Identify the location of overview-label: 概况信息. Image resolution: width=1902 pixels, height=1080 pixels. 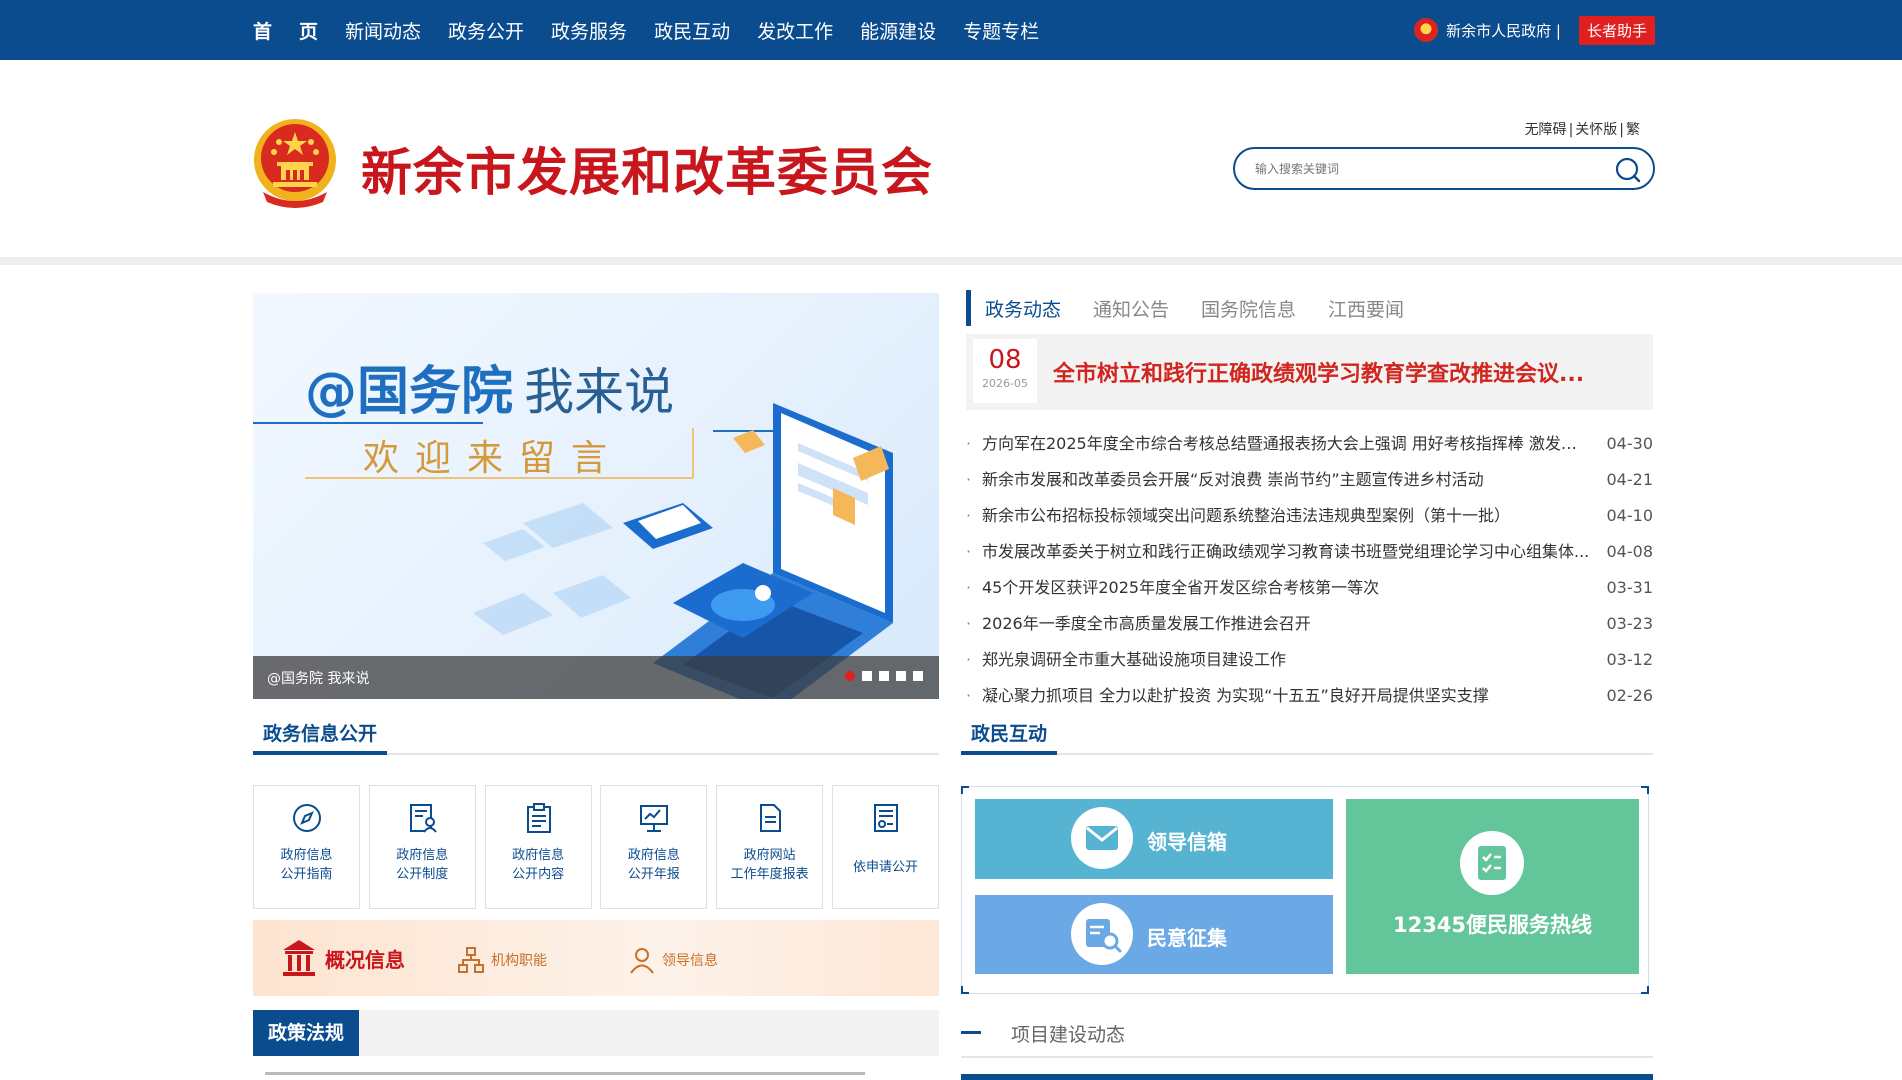
(365, 959).